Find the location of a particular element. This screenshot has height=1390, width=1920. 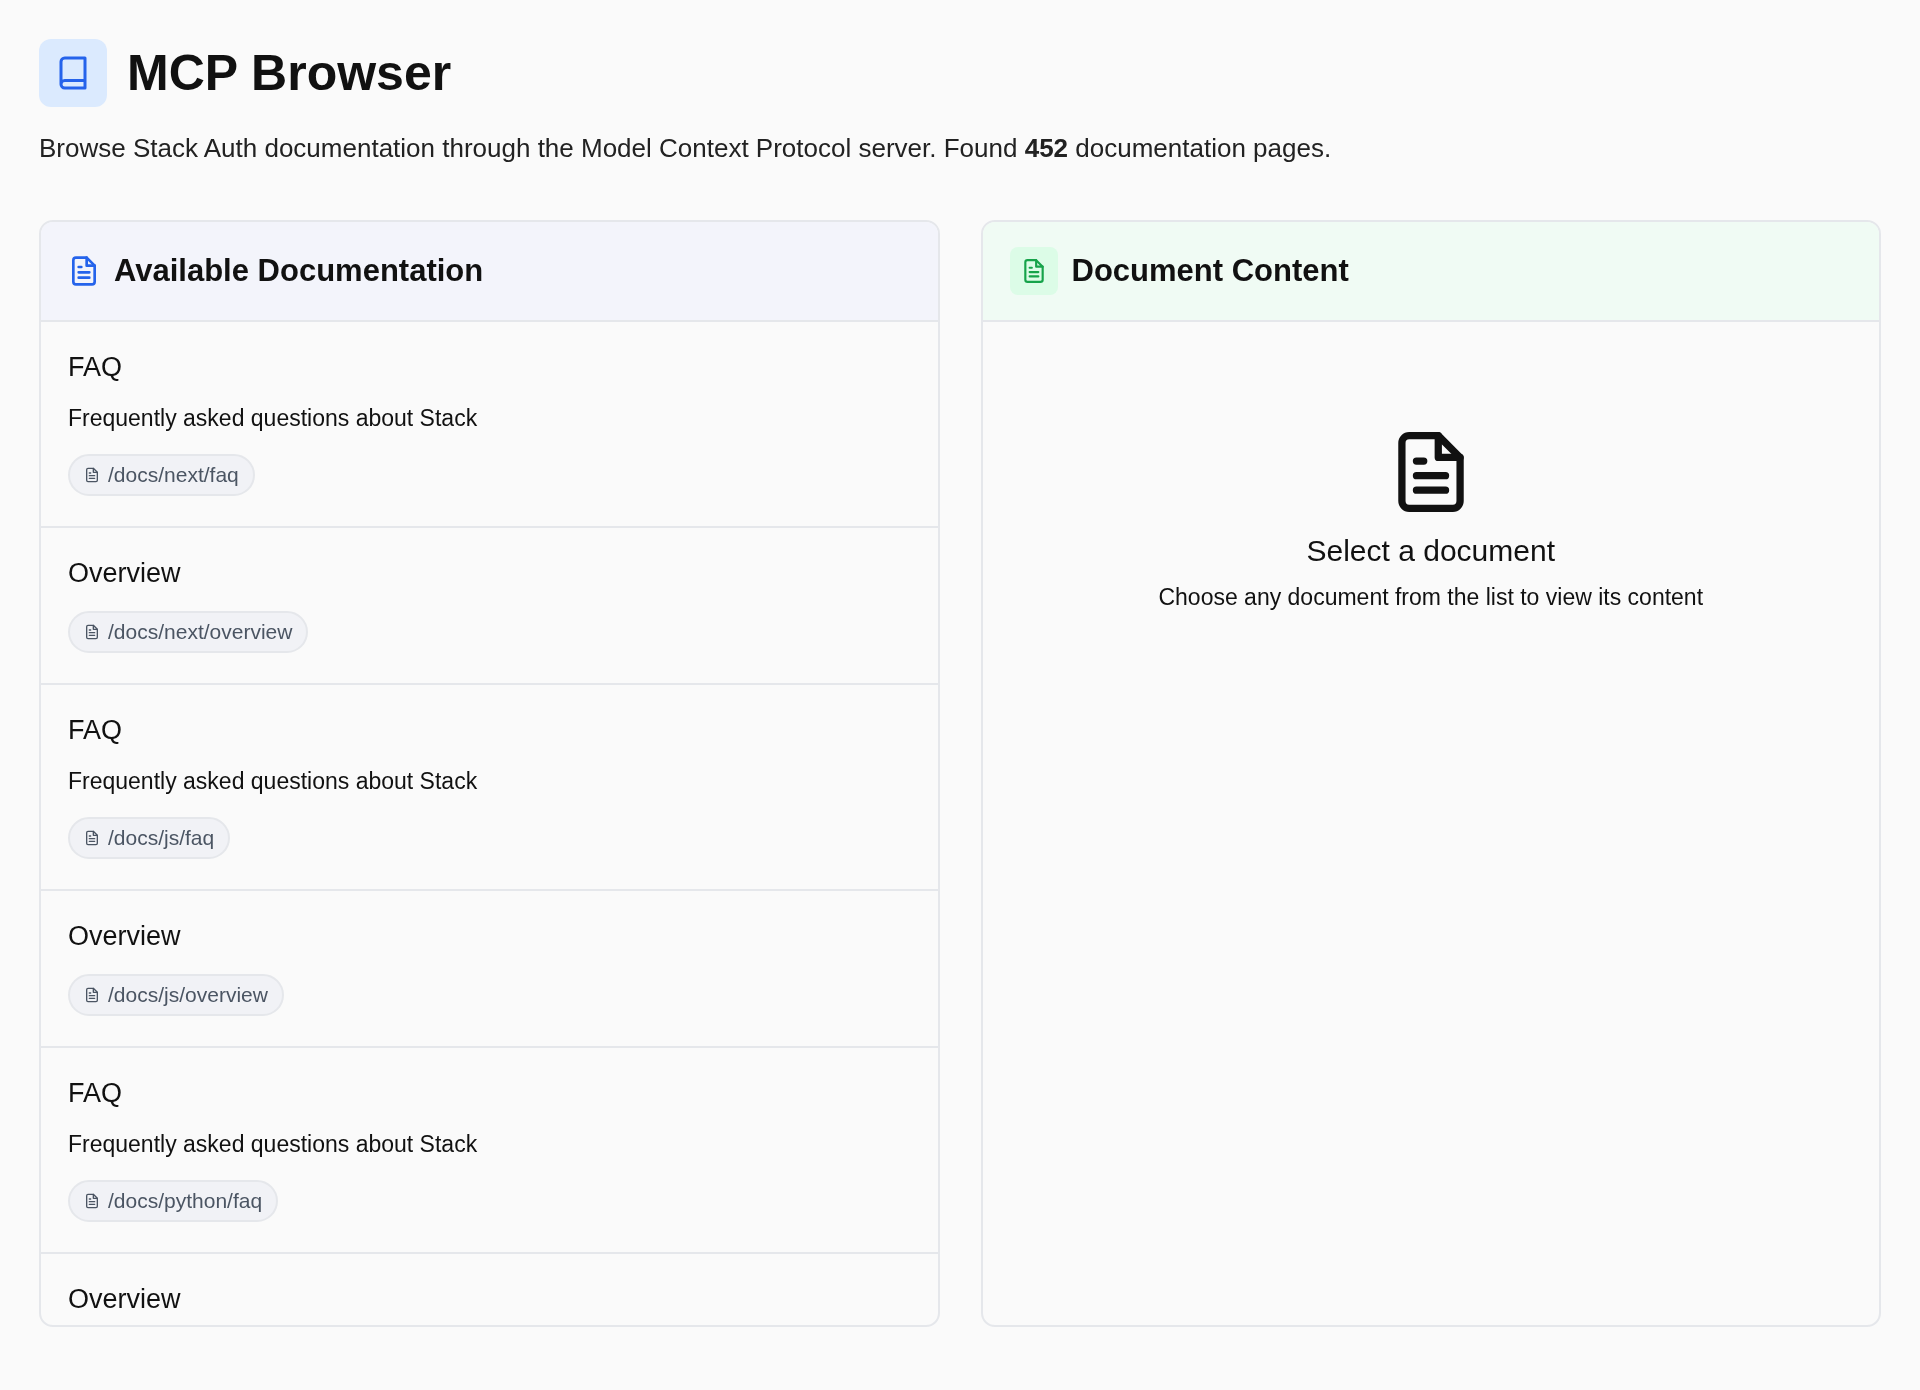

page-title: MCP Browser is located at coordinates (289, 73).